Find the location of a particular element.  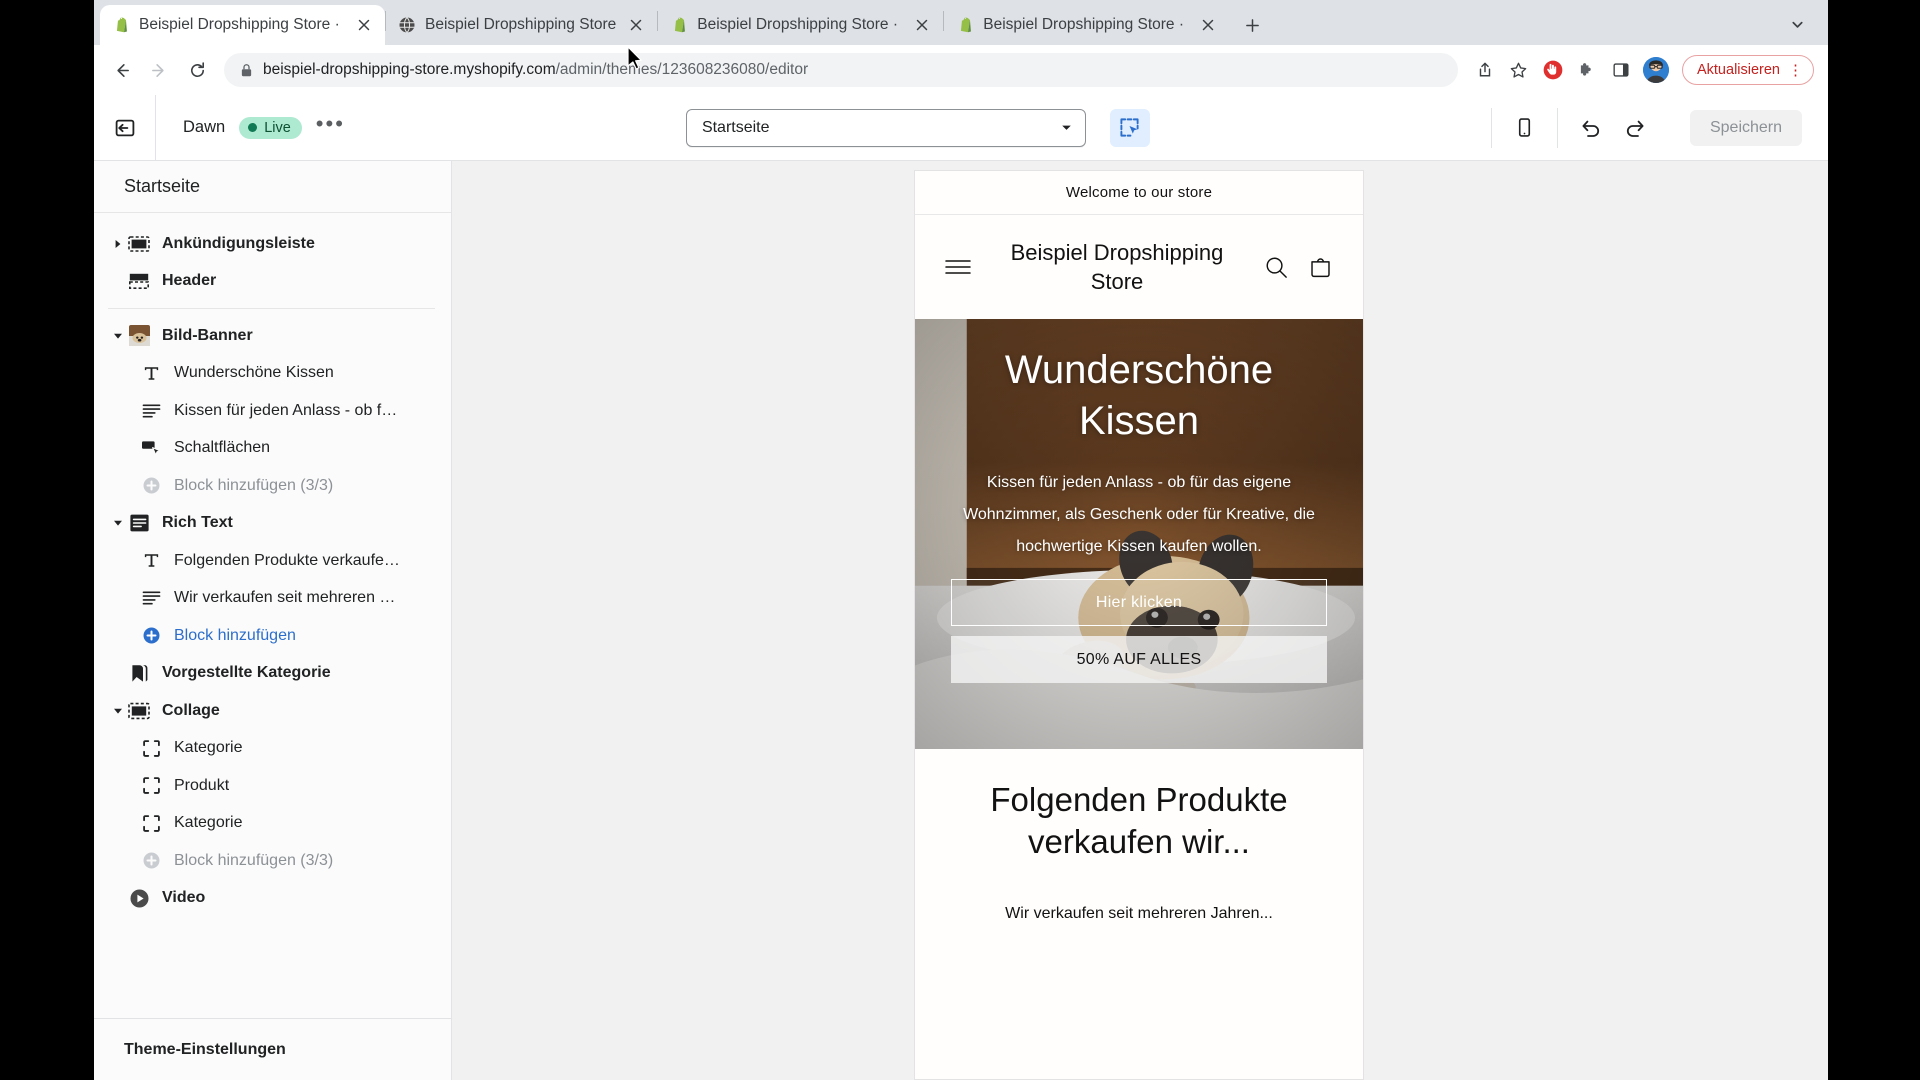

hero-primary-button: Hier klicken is located at coordinates (1139, 603).